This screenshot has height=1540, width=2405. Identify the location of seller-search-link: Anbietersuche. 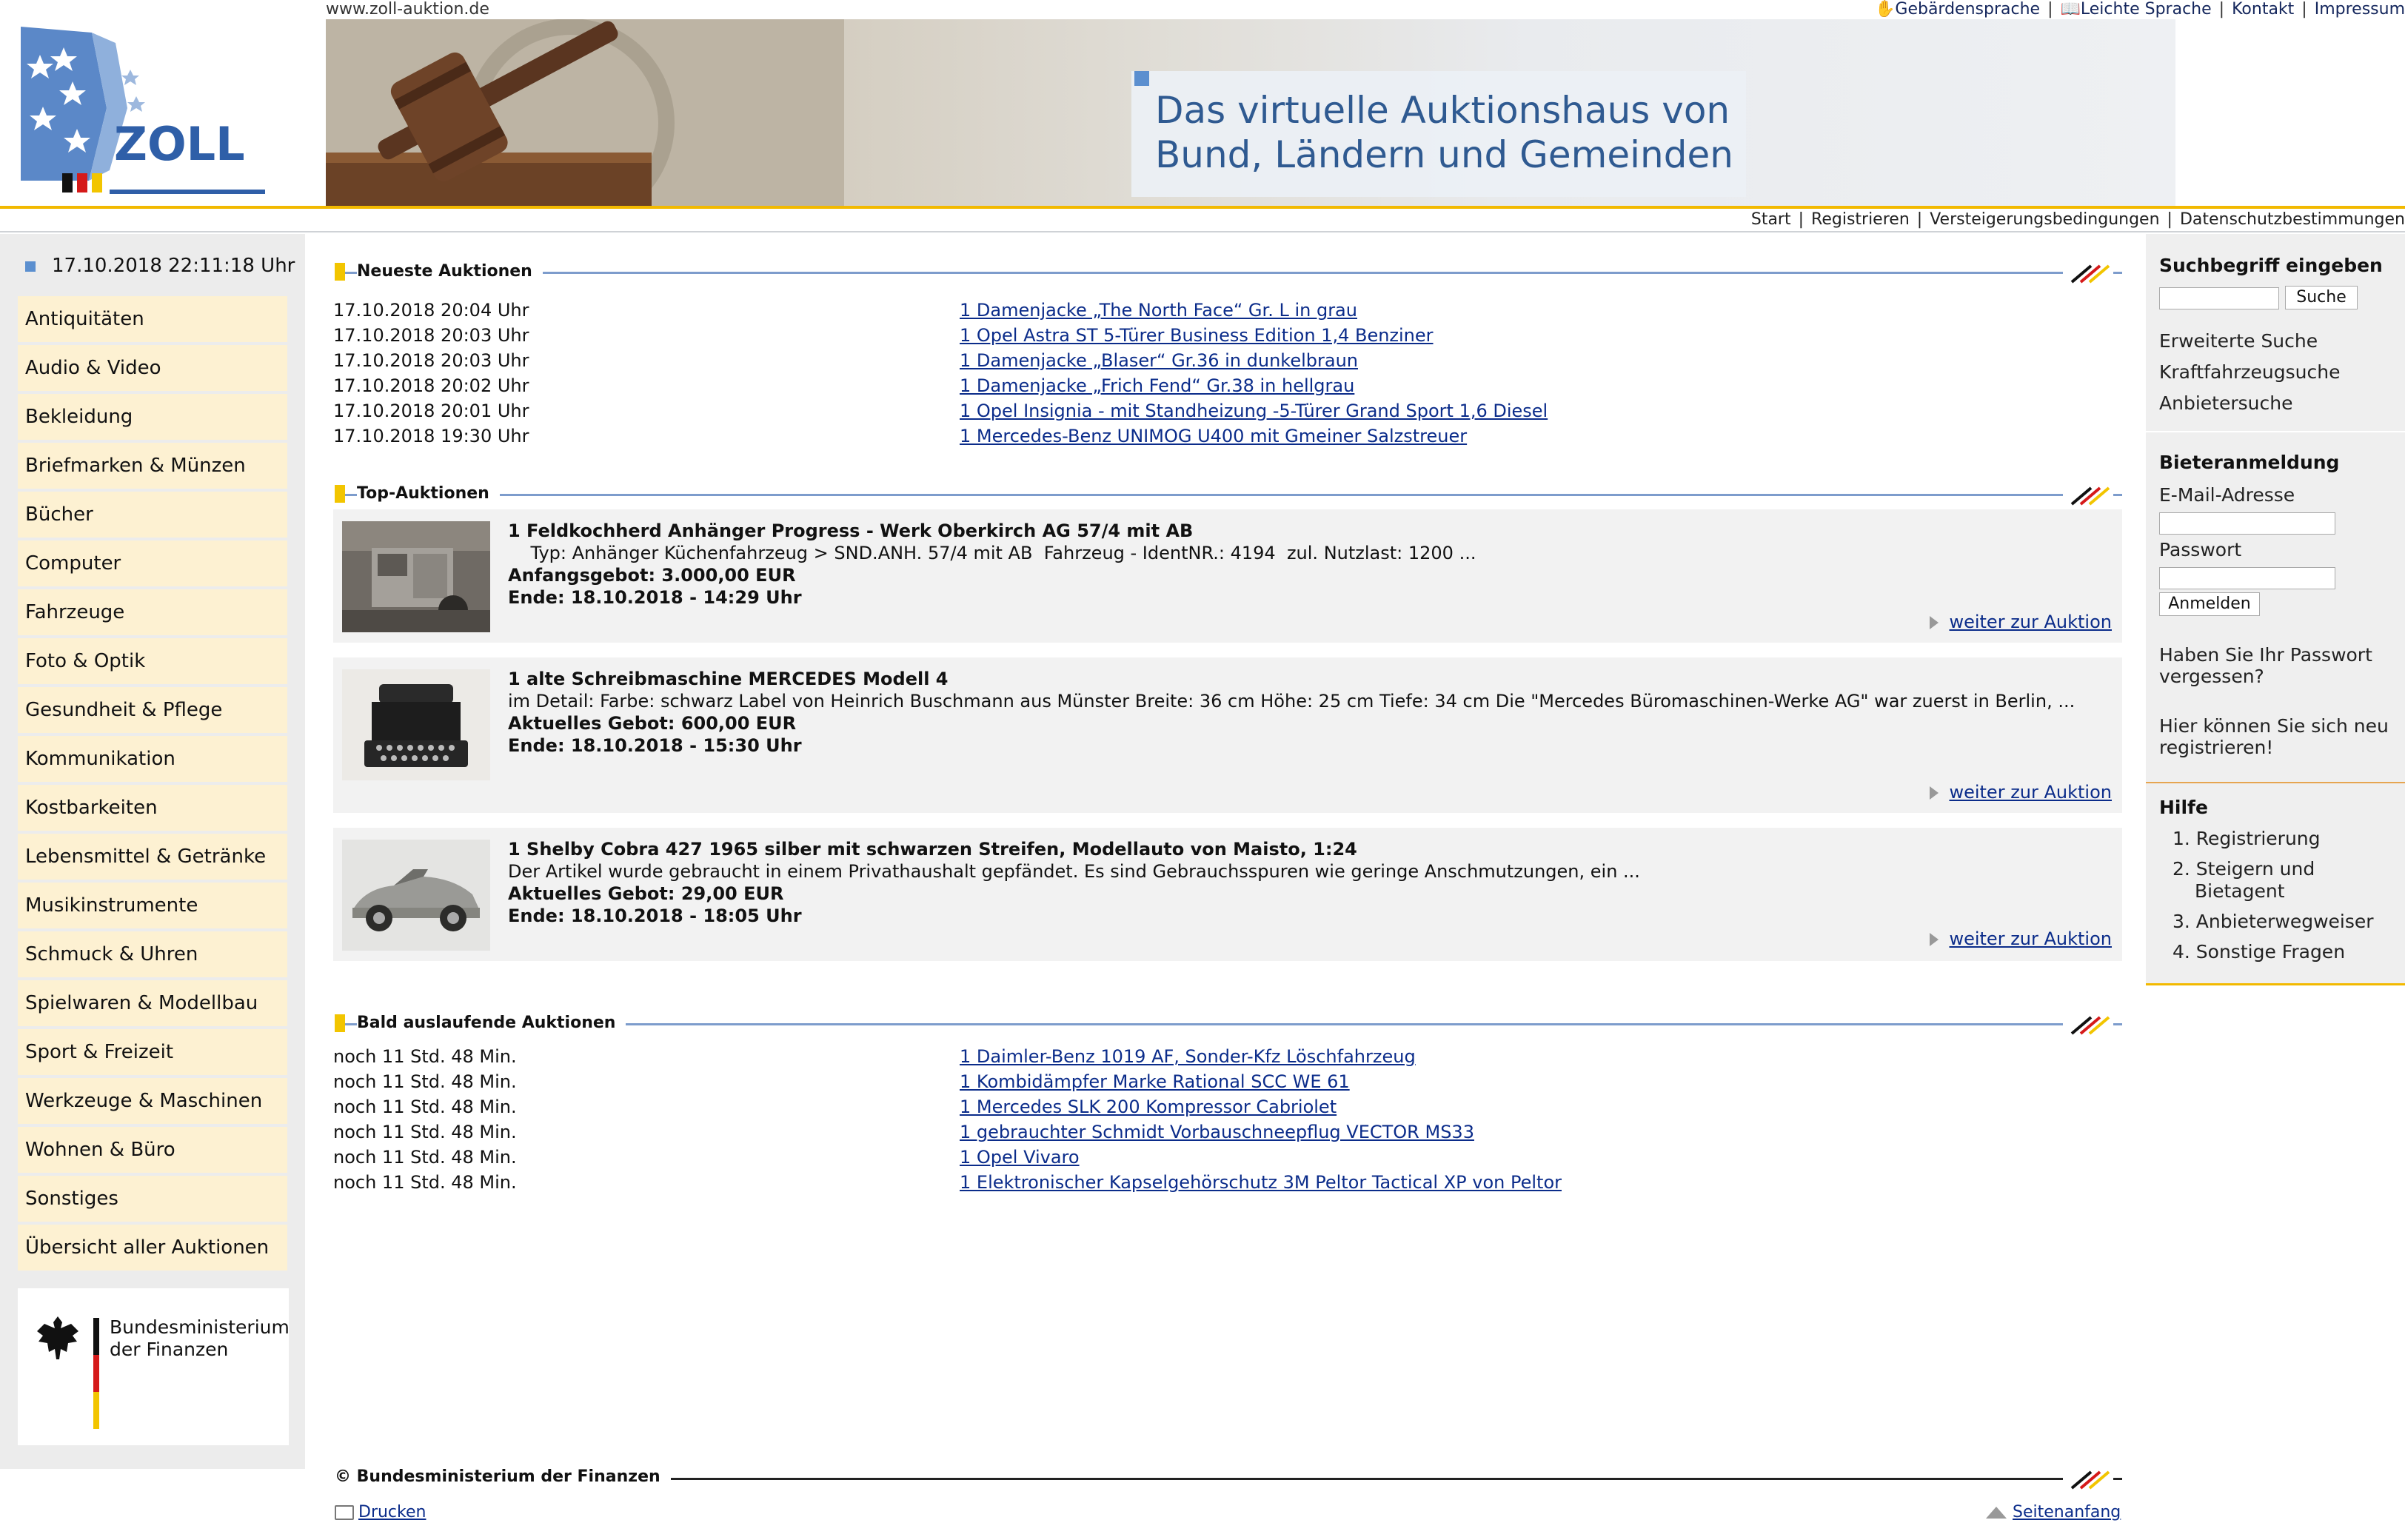
(2225, 403).